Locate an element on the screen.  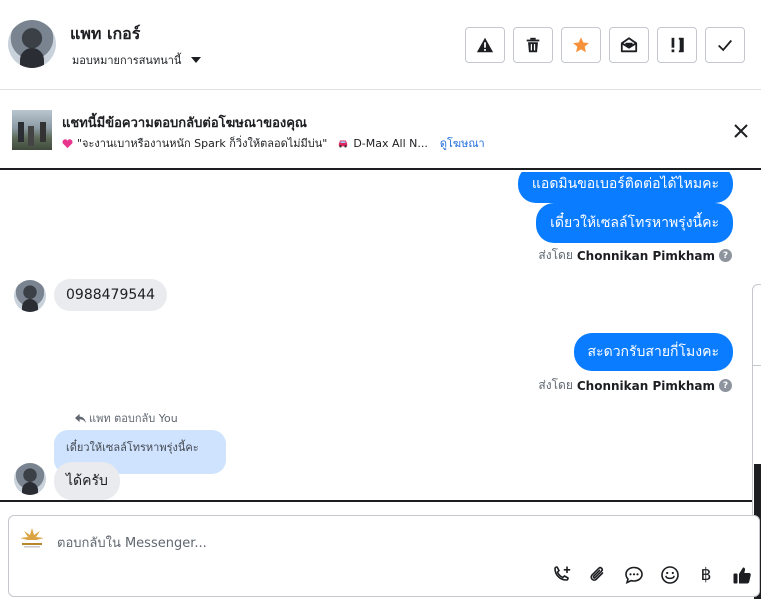
star-icon is located at coordinates (581, 45).